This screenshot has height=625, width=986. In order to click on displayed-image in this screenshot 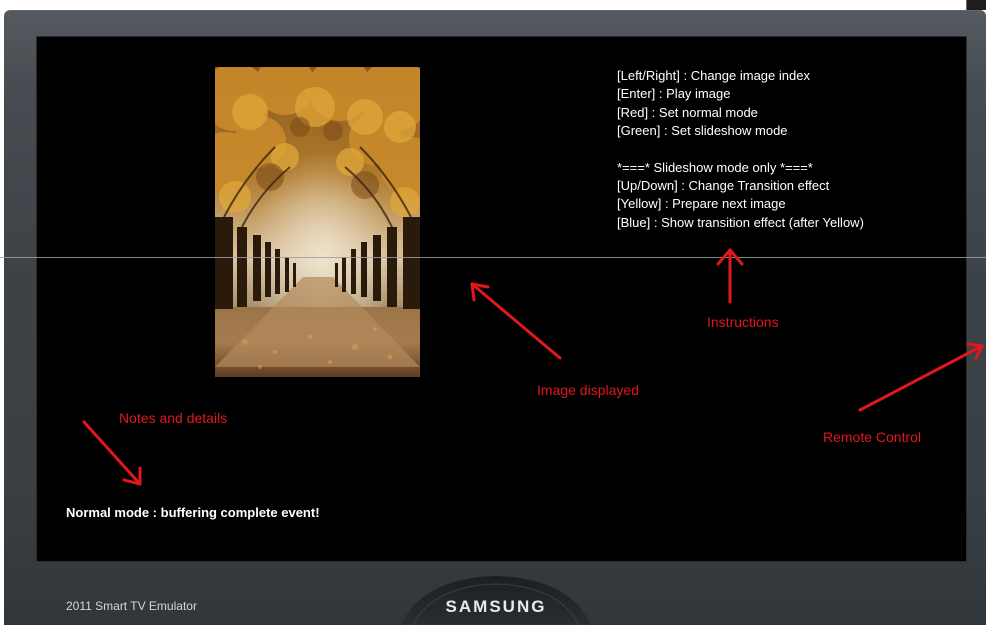, I will do `click(317, 222)`.